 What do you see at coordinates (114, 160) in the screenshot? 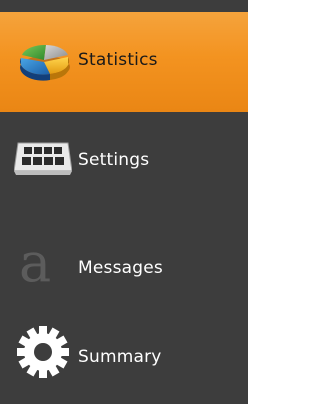
I see `sidebar-item-label: Settings` at bounding box center [114, 160].